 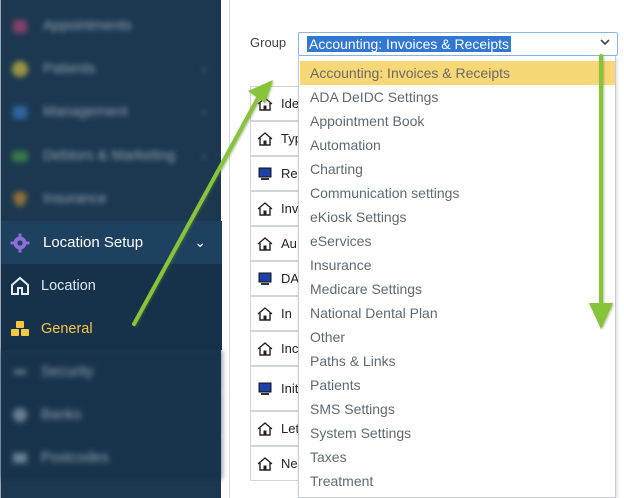 What do you see at coordinates (200, 242) in the screenshot?
I see `chevron-down-icon: ⌄` at bounding box center [200, 242].